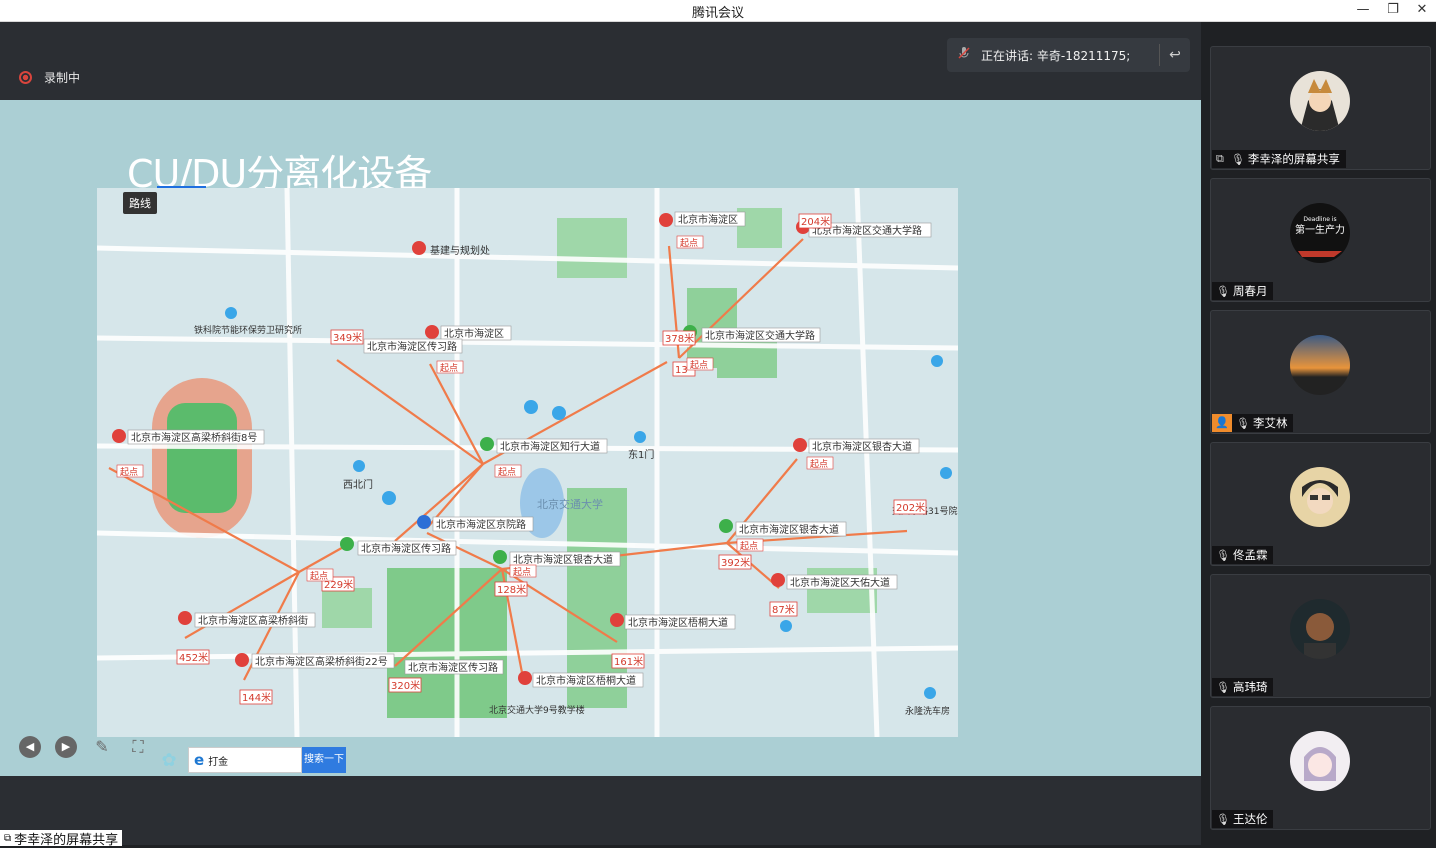  I want to click on distance-tag: 13, so click(681, 370).